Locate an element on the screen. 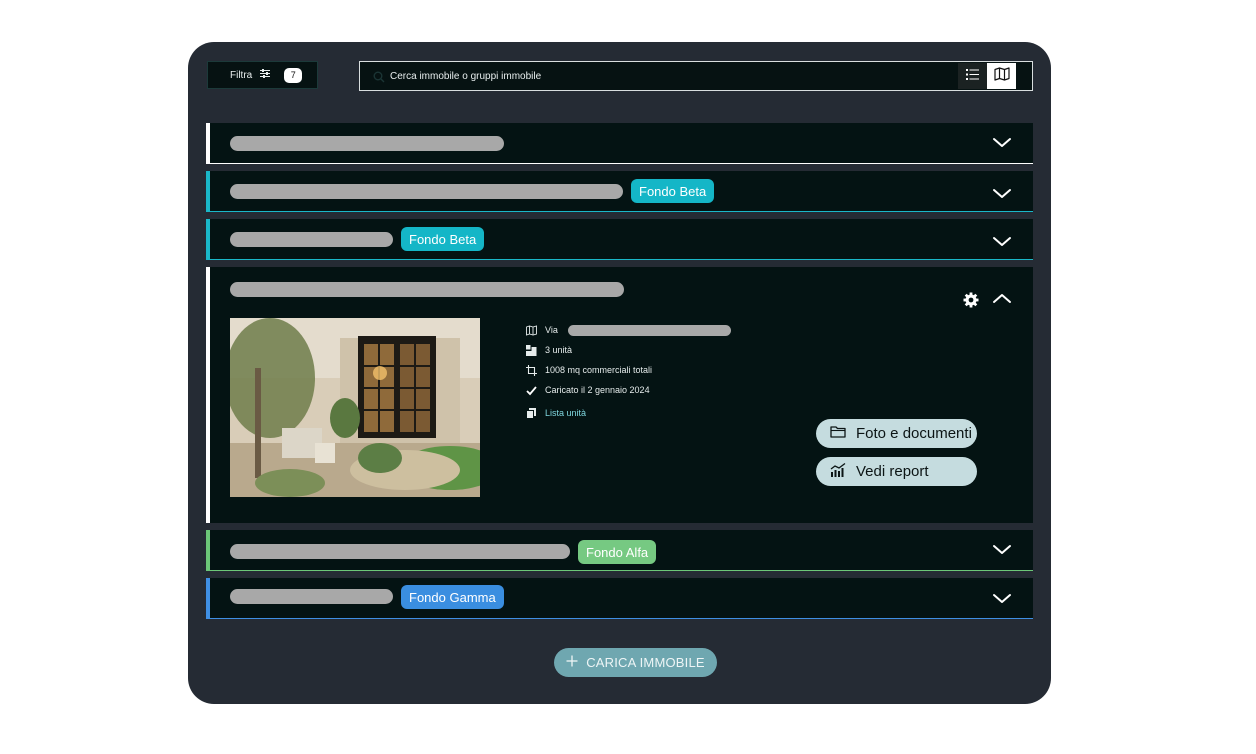 The width and height of the screenshot is (1256, 754). search-icon is located at coordinates (379, 76).